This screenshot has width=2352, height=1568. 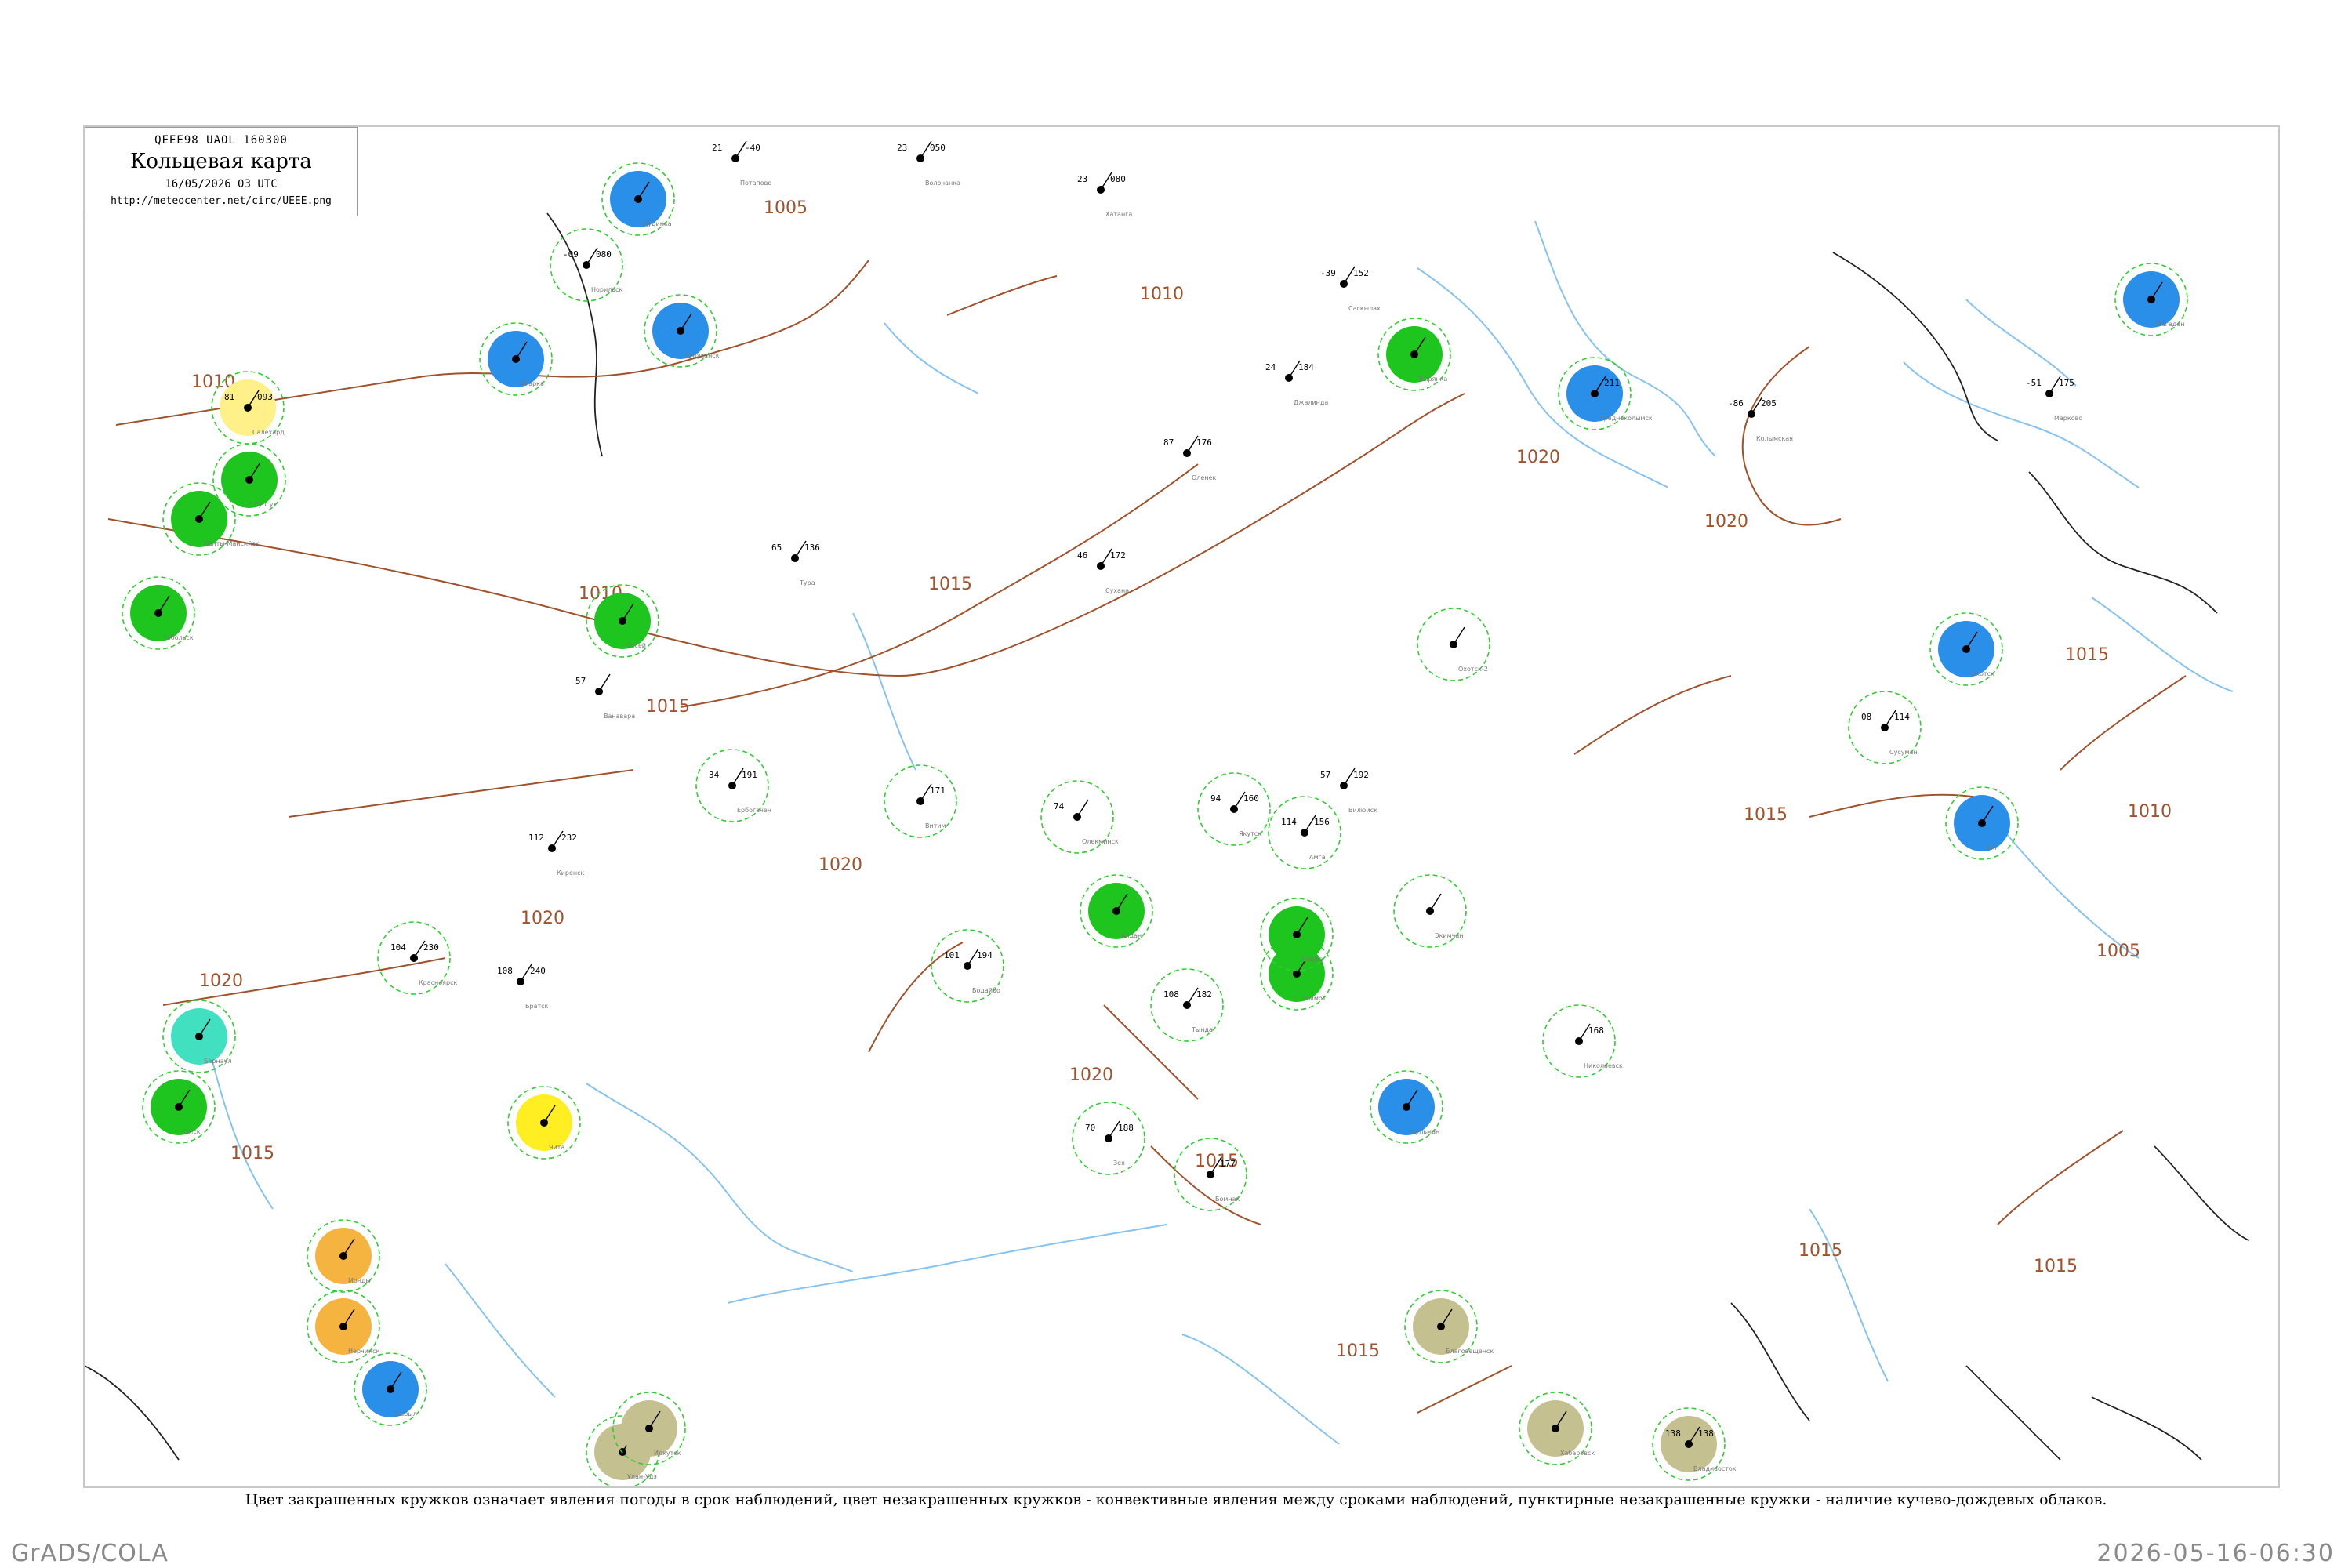 I want to click on station-name: Хабаровск, so click(x=1577, y=1453).